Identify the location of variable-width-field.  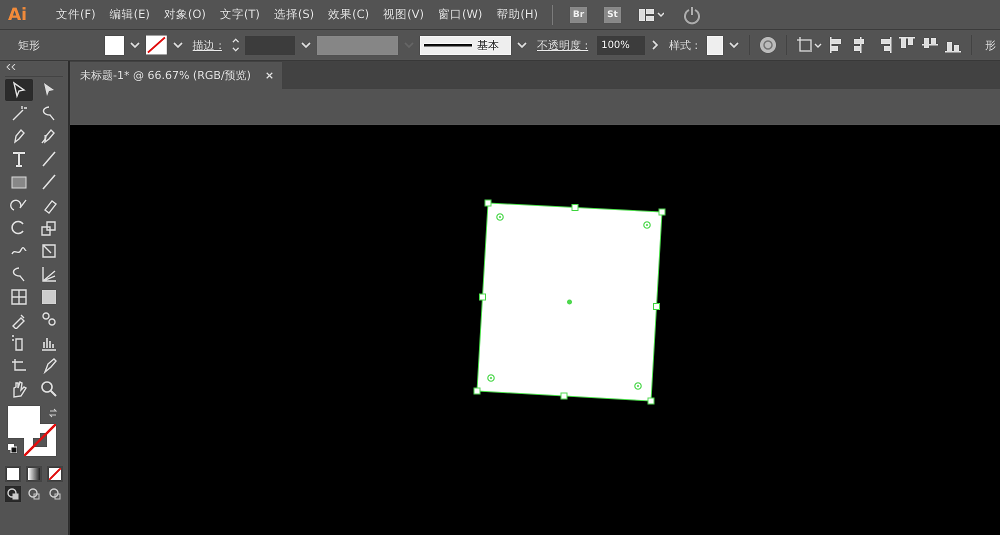
(357, 45).